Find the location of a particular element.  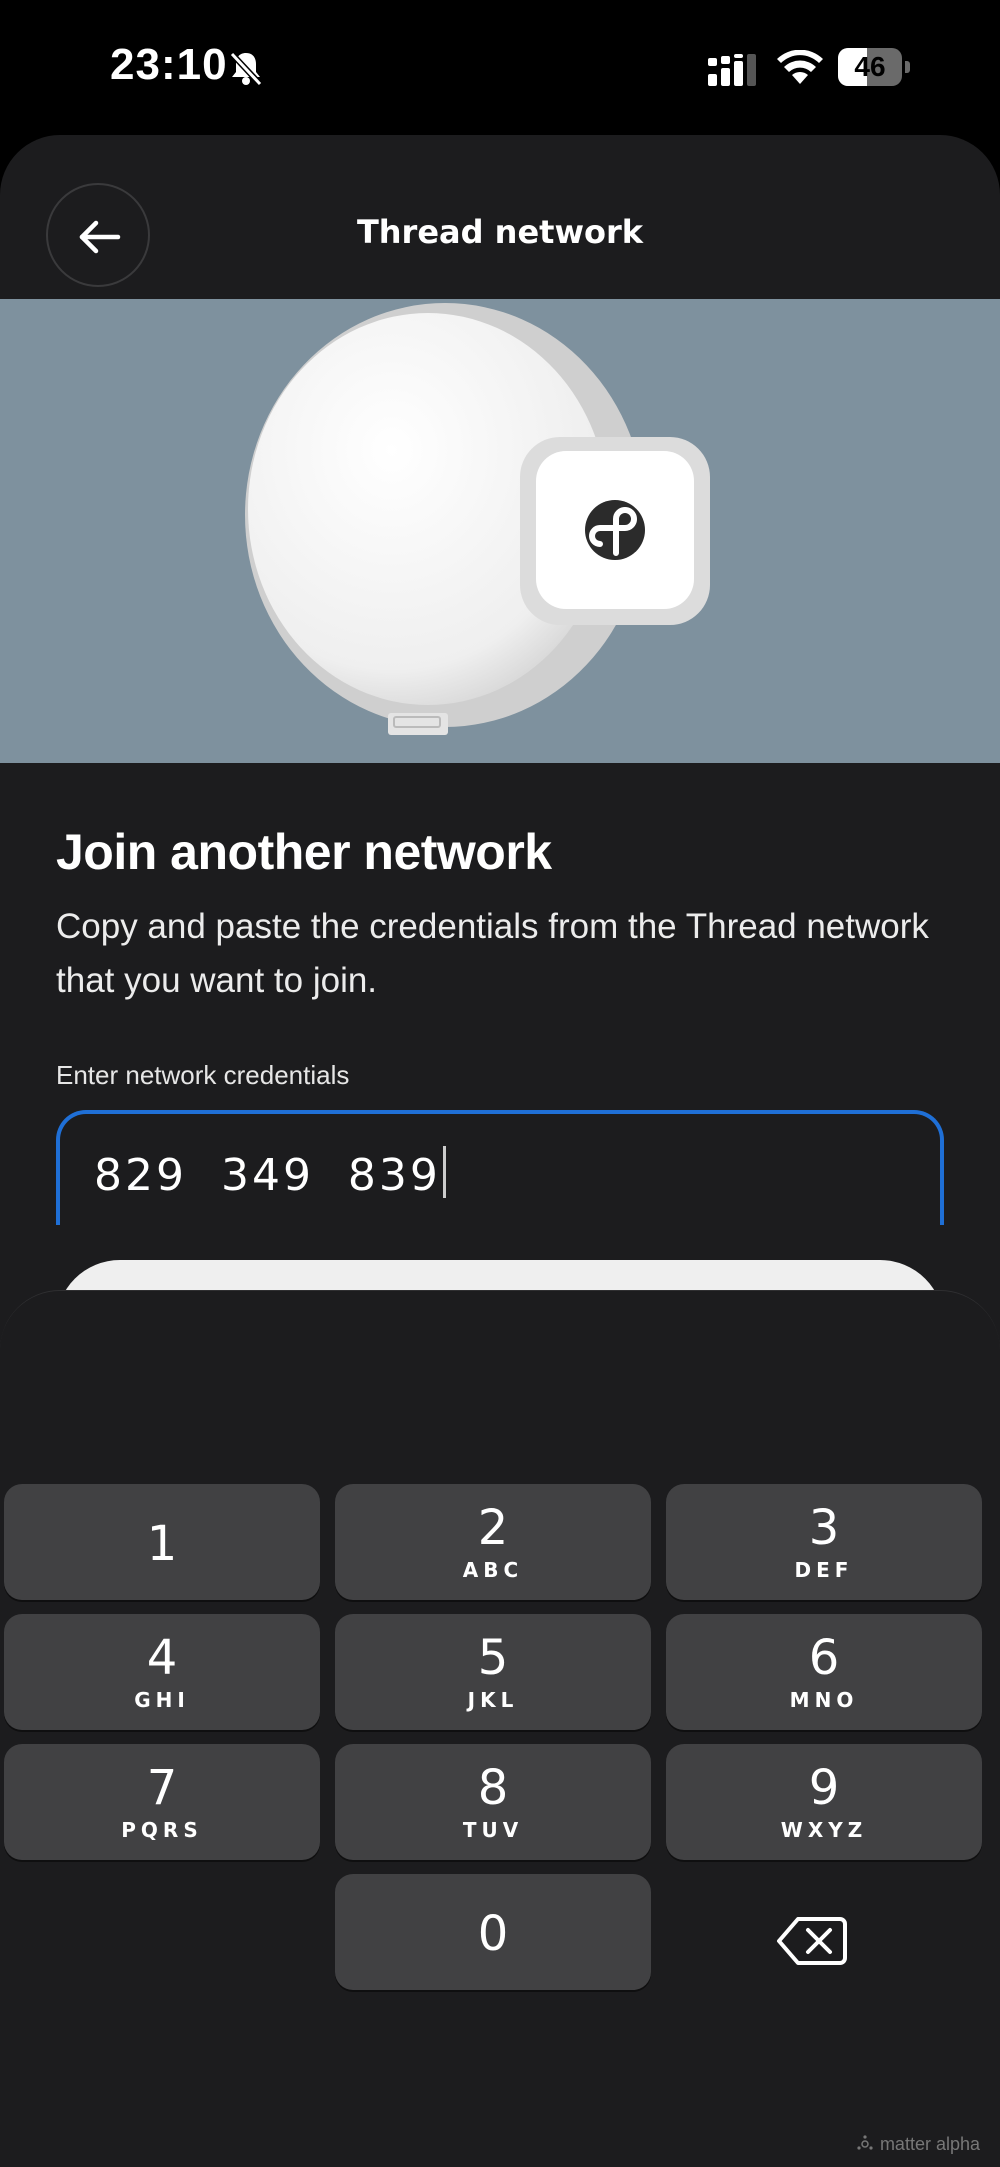

page-title: Thread network is located at coordinates (500, 232).